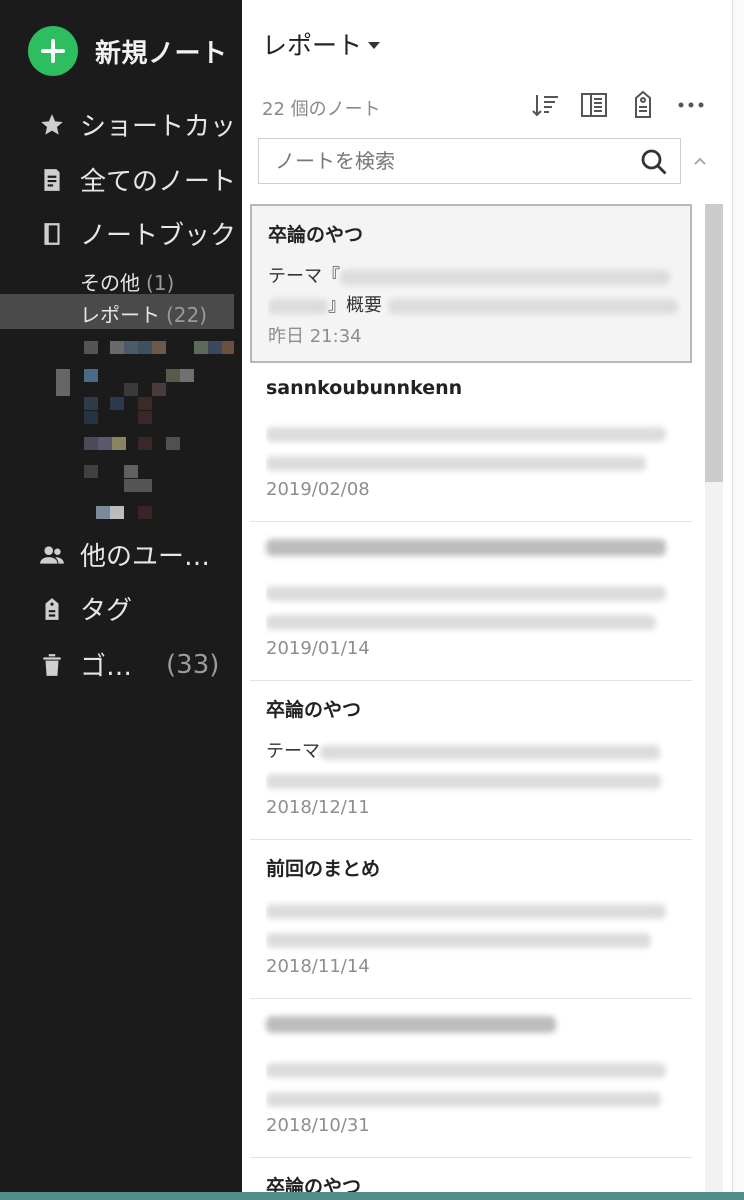 This screenshot has height=1200, width=744. I want to click on note-date: 2018/10/31, so click(318, 1125).